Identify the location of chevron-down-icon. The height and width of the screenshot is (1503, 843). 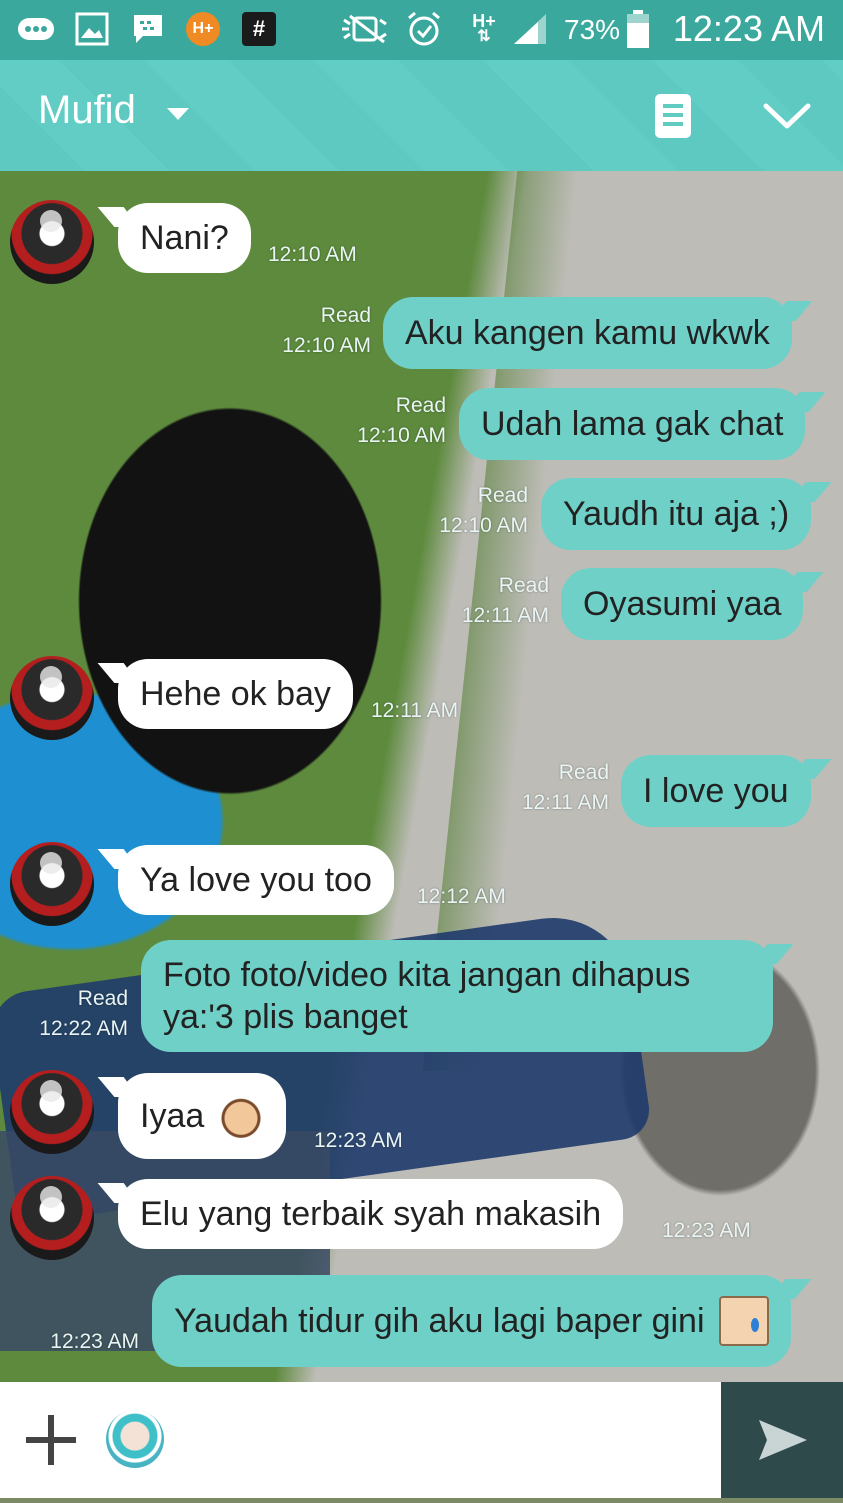
(787, 115).